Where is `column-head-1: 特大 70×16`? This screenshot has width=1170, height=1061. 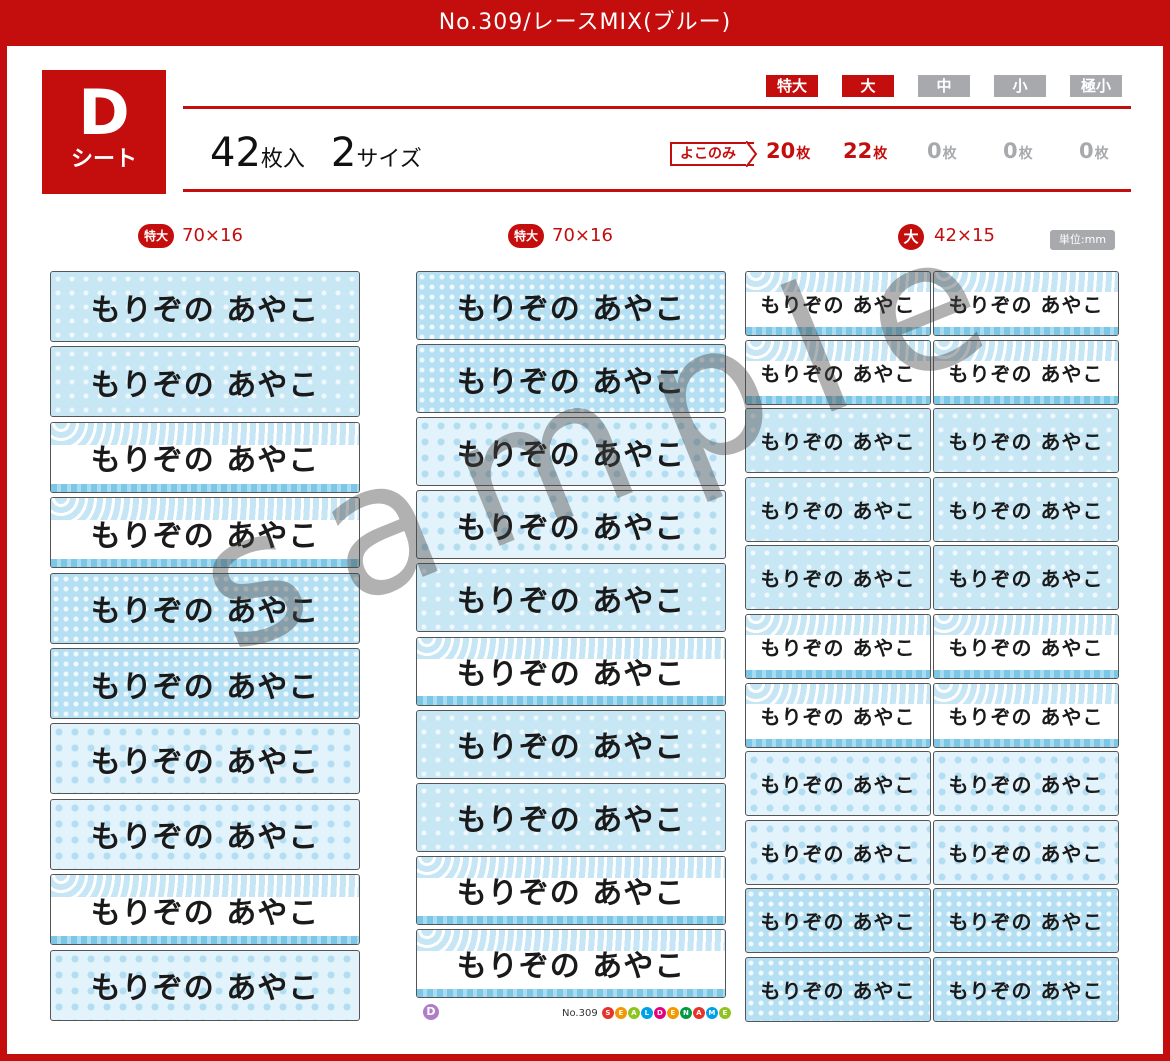 column-head-1: 特大 70×16 is located at coordinates (190, 236).